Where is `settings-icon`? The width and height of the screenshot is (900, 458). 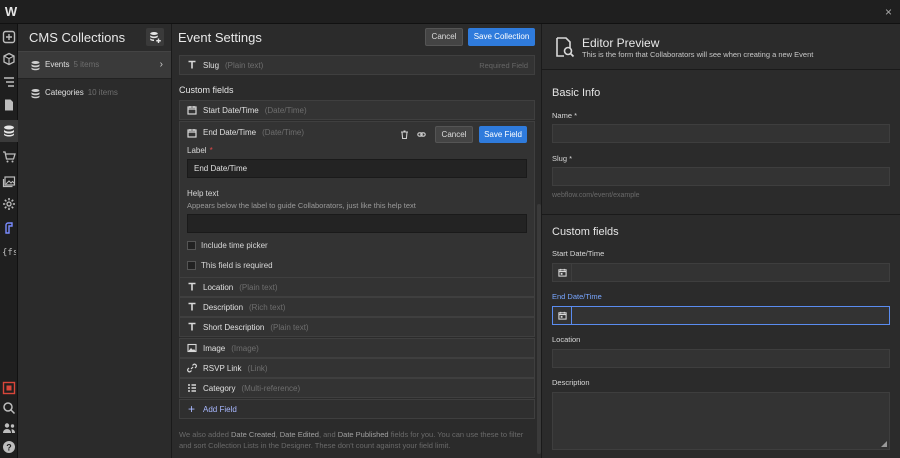 settings-icon is located at coordinates (9, 204).